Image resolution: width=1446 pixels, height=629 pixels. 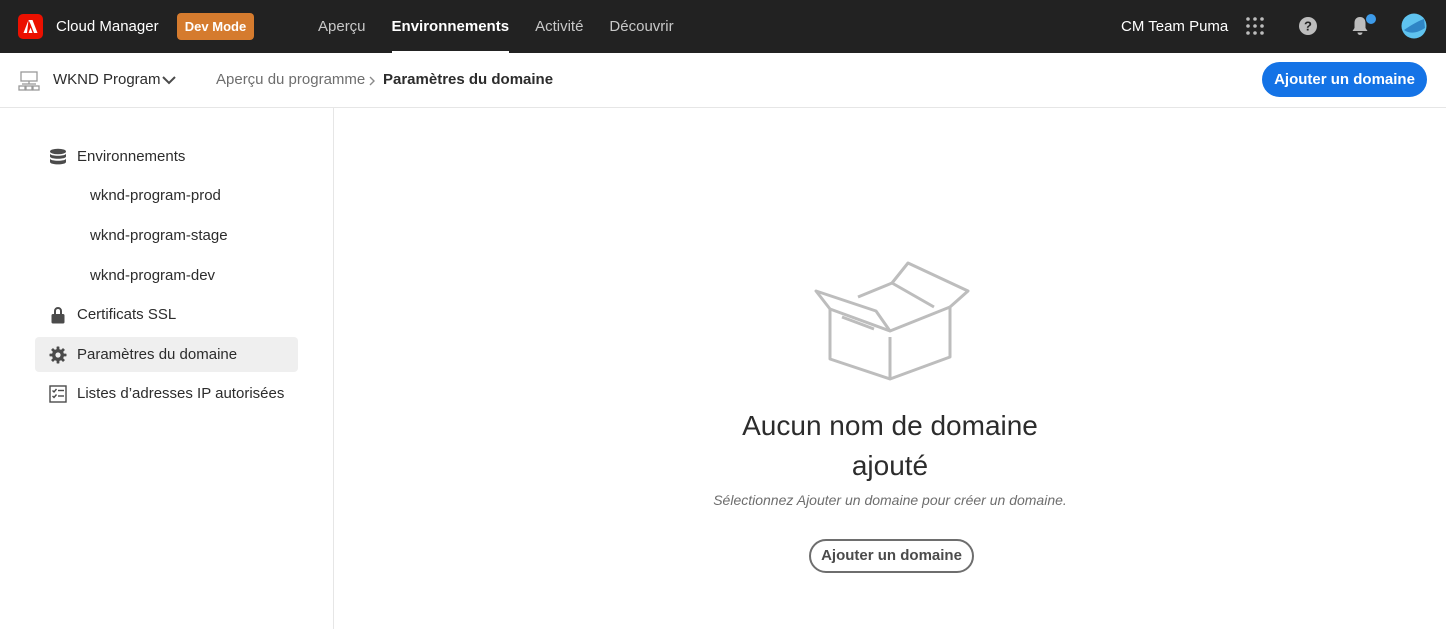 What do you see at coordinates (107, 80) in the screenshot?
I see `program-selector: WKND Program` at bounding box center [107, 80].